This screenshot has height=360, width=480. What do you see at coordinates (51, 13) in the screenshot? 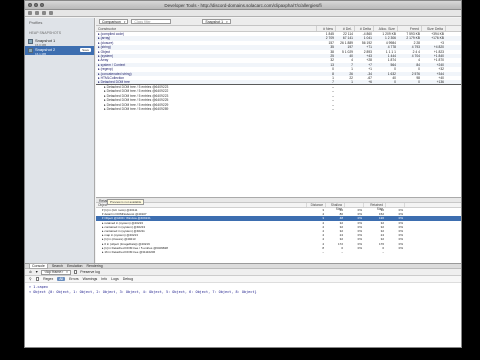
I see `clear-icon` at bounding box center [51, 13].